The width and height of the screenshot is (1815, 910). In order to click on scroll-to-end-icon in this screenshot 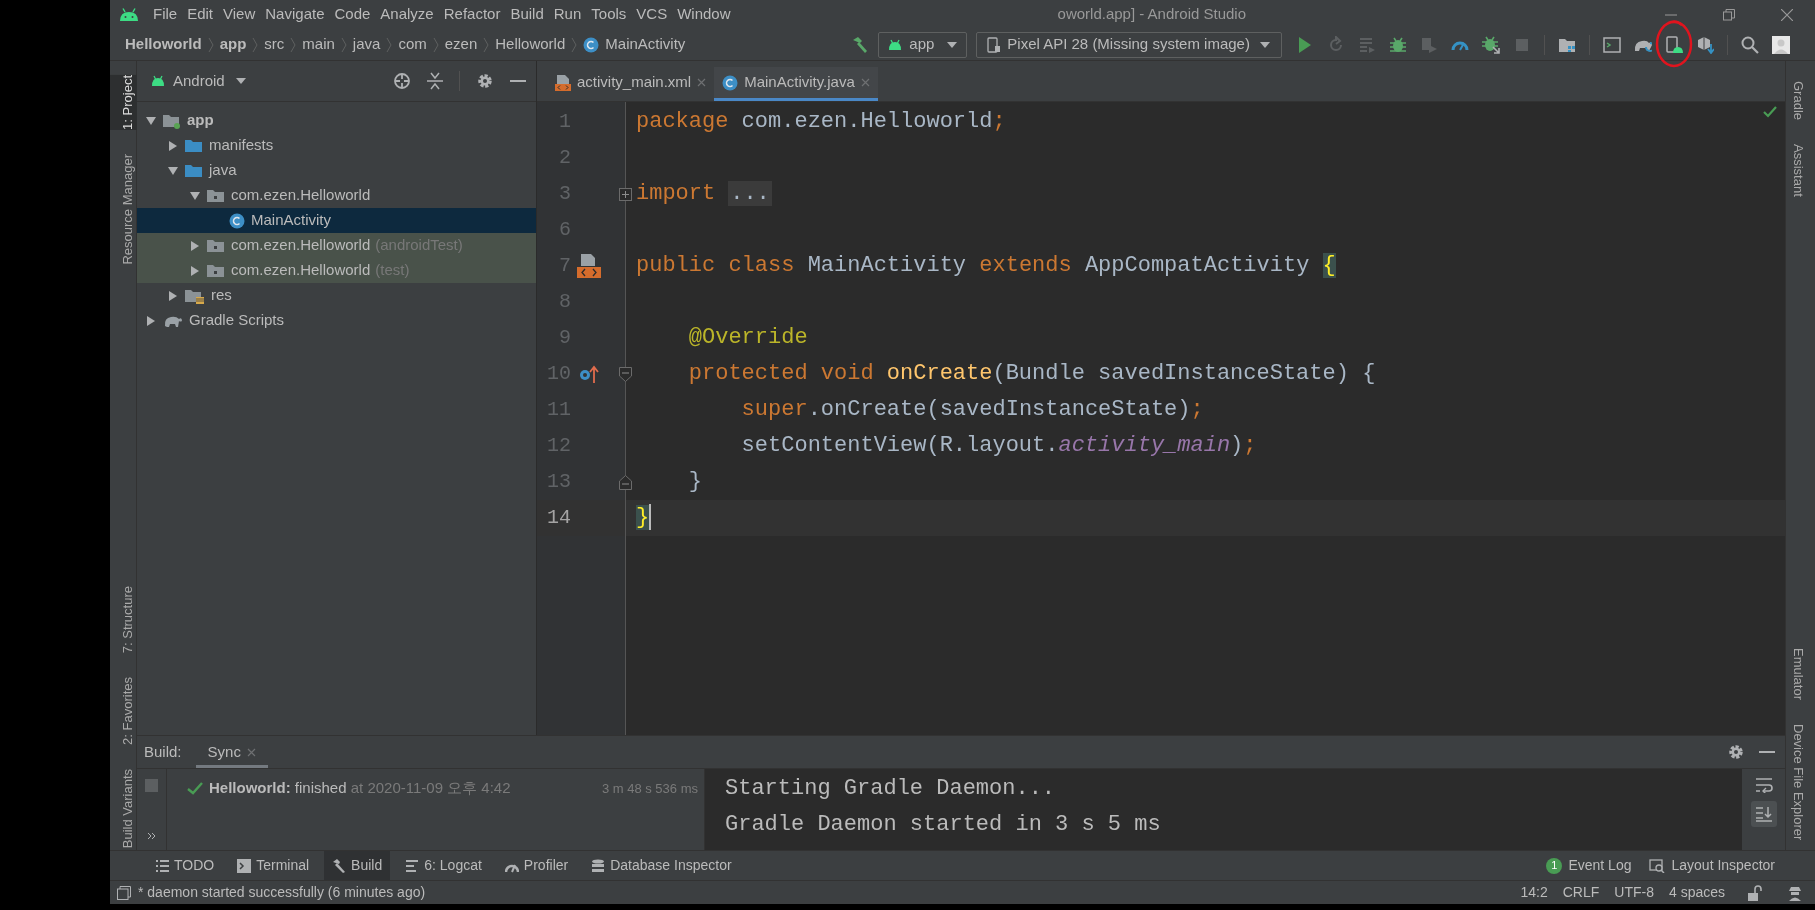, I will do `click(1763, 814)`.